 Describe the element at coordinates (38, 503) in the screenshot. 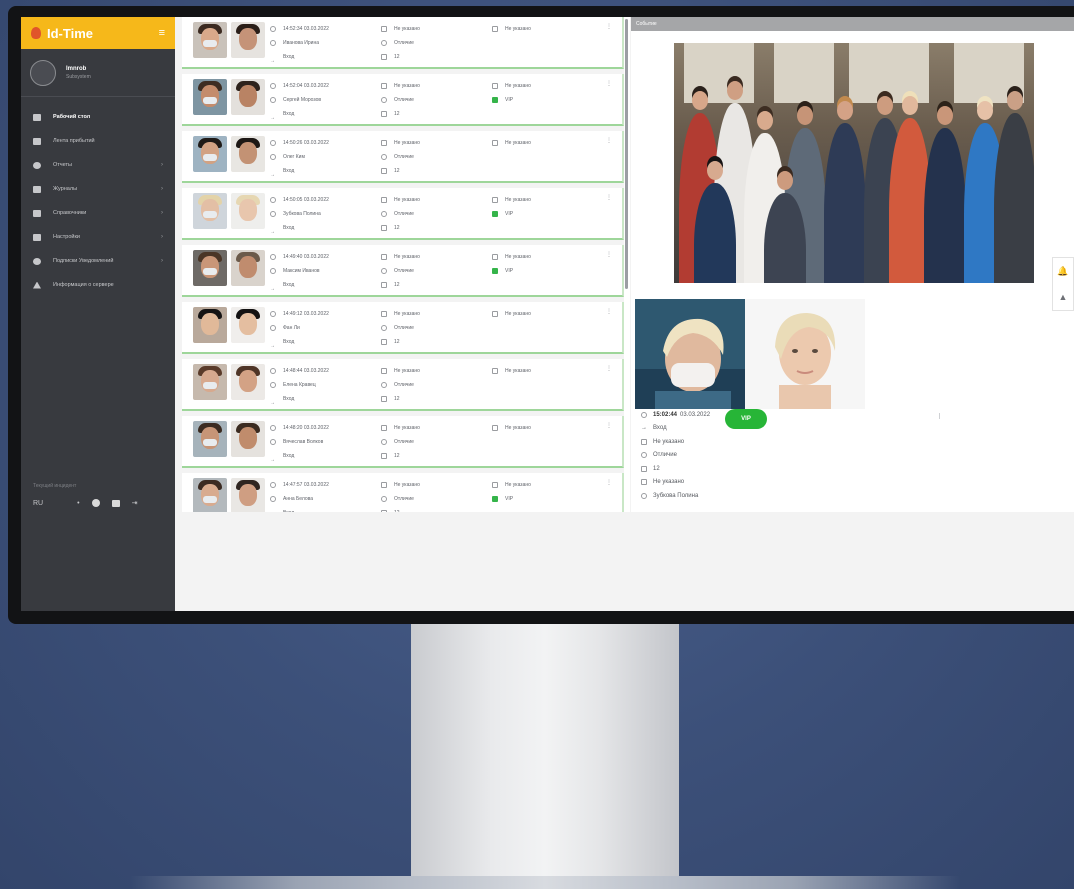

I see `language-switch: RU` at that location.